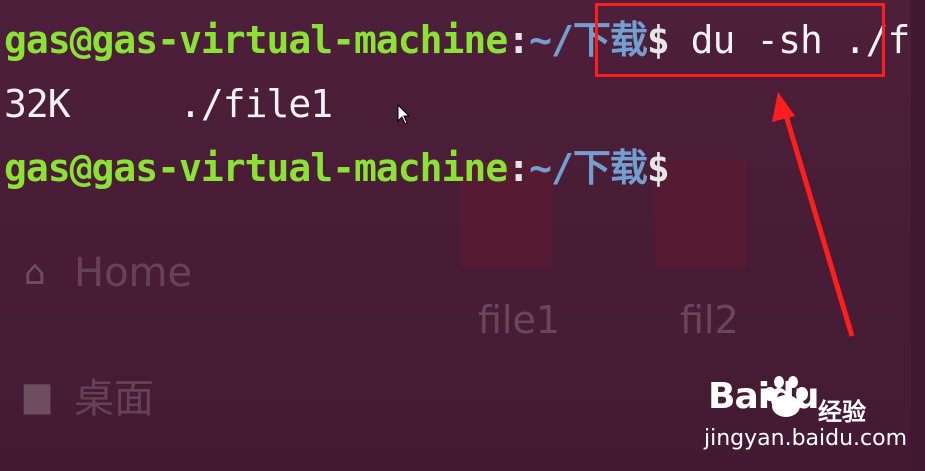 This screenshot has width=925, height=471. I want to click on watermark-url: jingyan.baidu.com, so click(806, 438).